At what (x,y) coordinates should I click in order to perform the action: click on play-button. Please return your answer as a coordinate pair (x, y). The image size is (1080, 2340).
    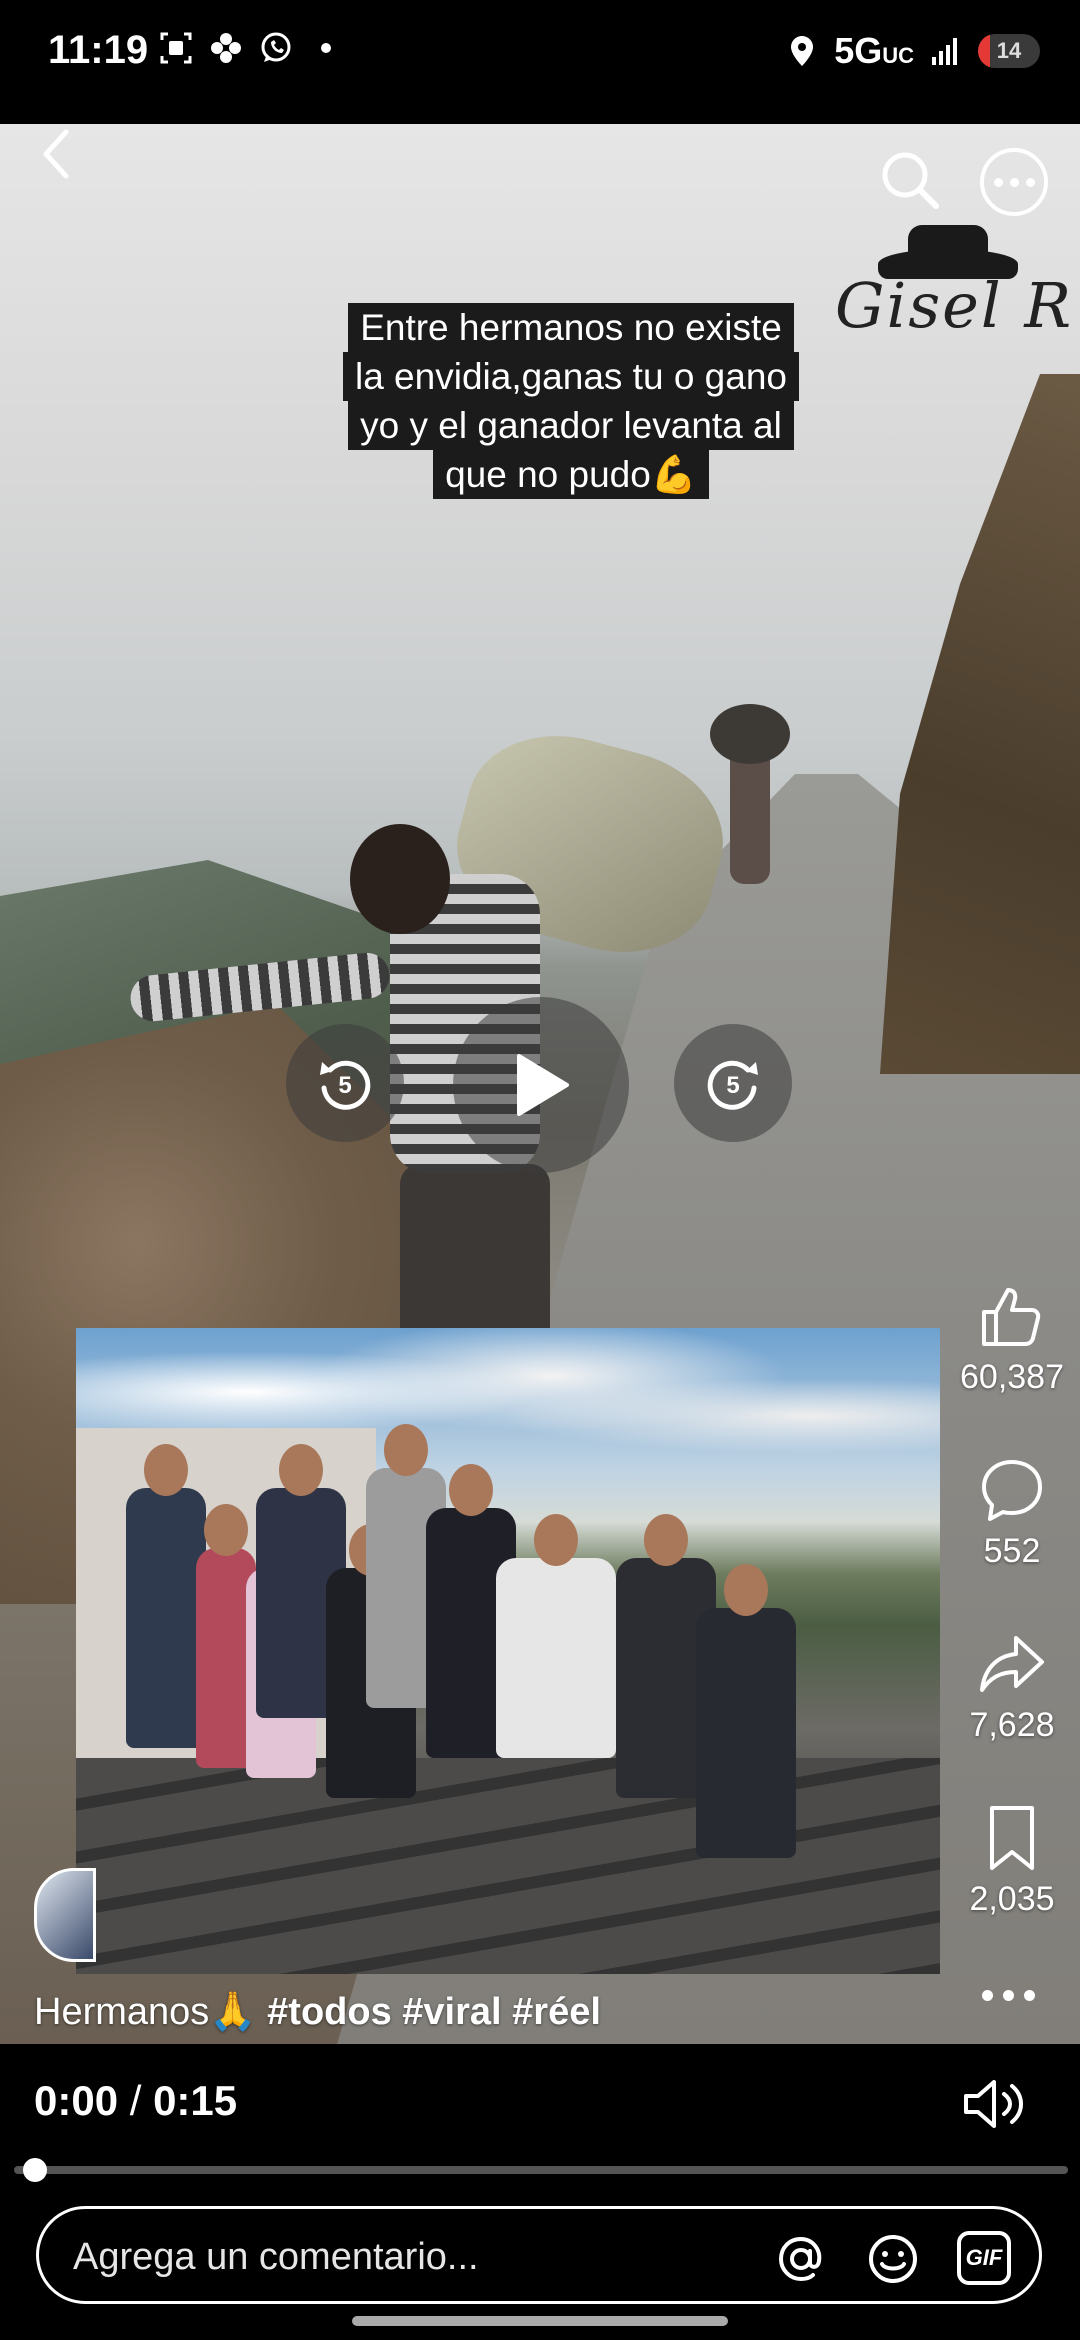
    Looking at the image, I should click on (541, 1085).